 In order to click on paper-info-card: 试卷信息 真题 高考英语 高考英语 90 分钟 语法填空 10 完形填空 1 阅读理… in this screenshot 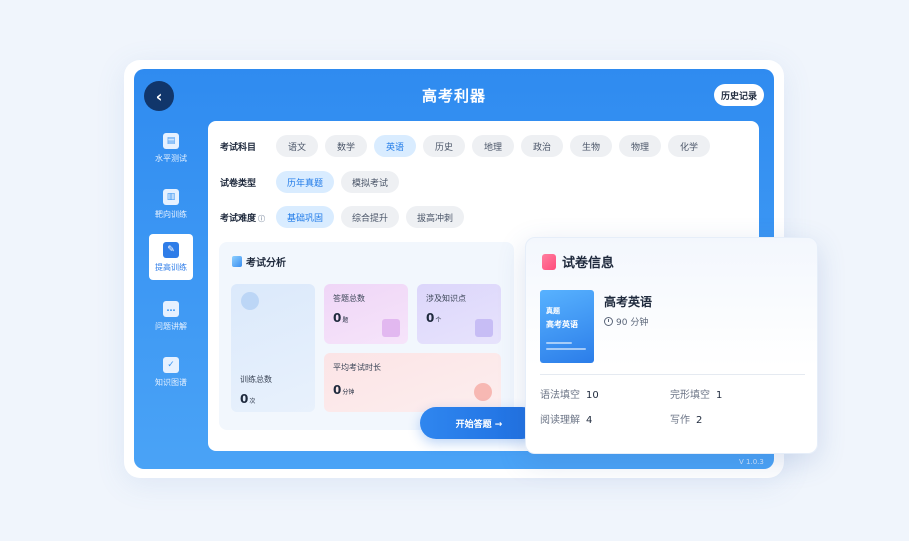, I will do `click(671, 345)`.